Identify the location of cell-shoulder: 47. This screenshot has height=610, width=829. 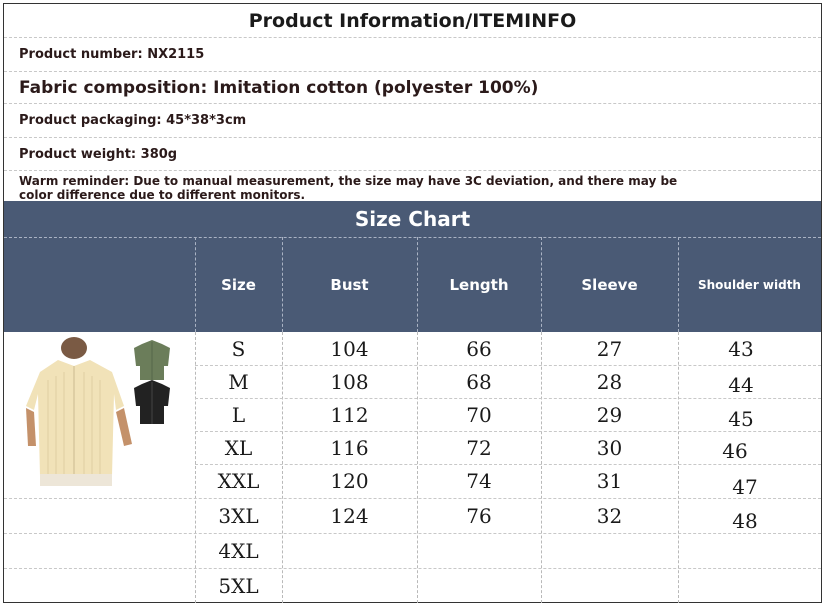
(745, 487).